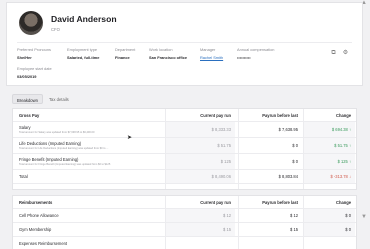 Image resolution: width=370 pixels, height=249 pixels. What do you see at coordinates (200, 176) in the screenshot?
I see `current-pay-cell: $ 8,490.06` at bounding box center [200, 176].